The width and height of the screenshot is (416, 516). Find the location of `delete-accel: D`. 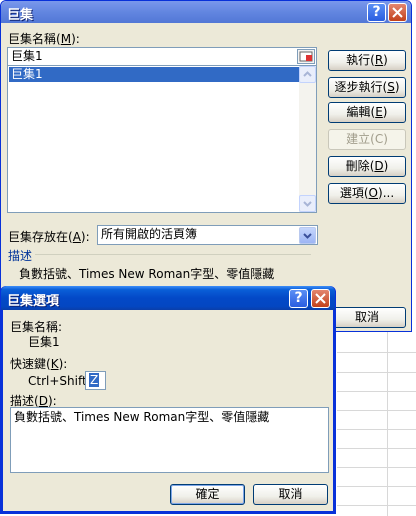

delete-accel: D is located at coordinates (379, 166).